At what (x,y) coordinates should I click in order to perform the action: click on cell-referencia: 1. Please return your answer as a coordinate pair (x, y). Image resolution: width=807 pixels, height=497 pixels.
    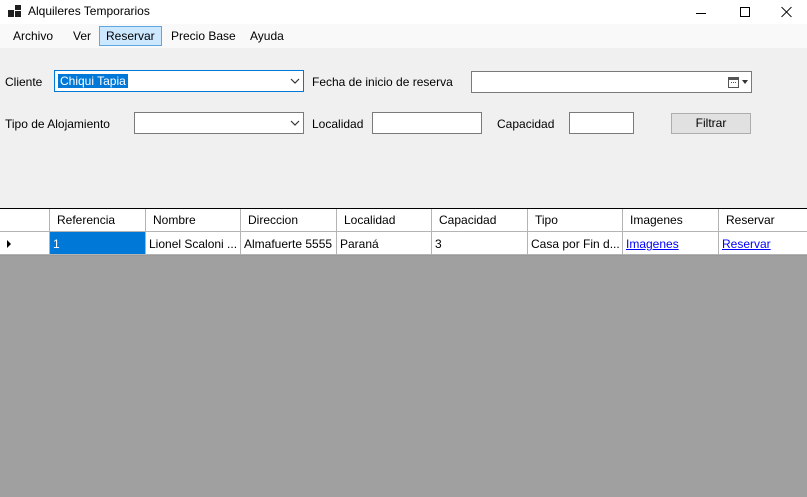
    Looking at the image, I should click on (98, 243).